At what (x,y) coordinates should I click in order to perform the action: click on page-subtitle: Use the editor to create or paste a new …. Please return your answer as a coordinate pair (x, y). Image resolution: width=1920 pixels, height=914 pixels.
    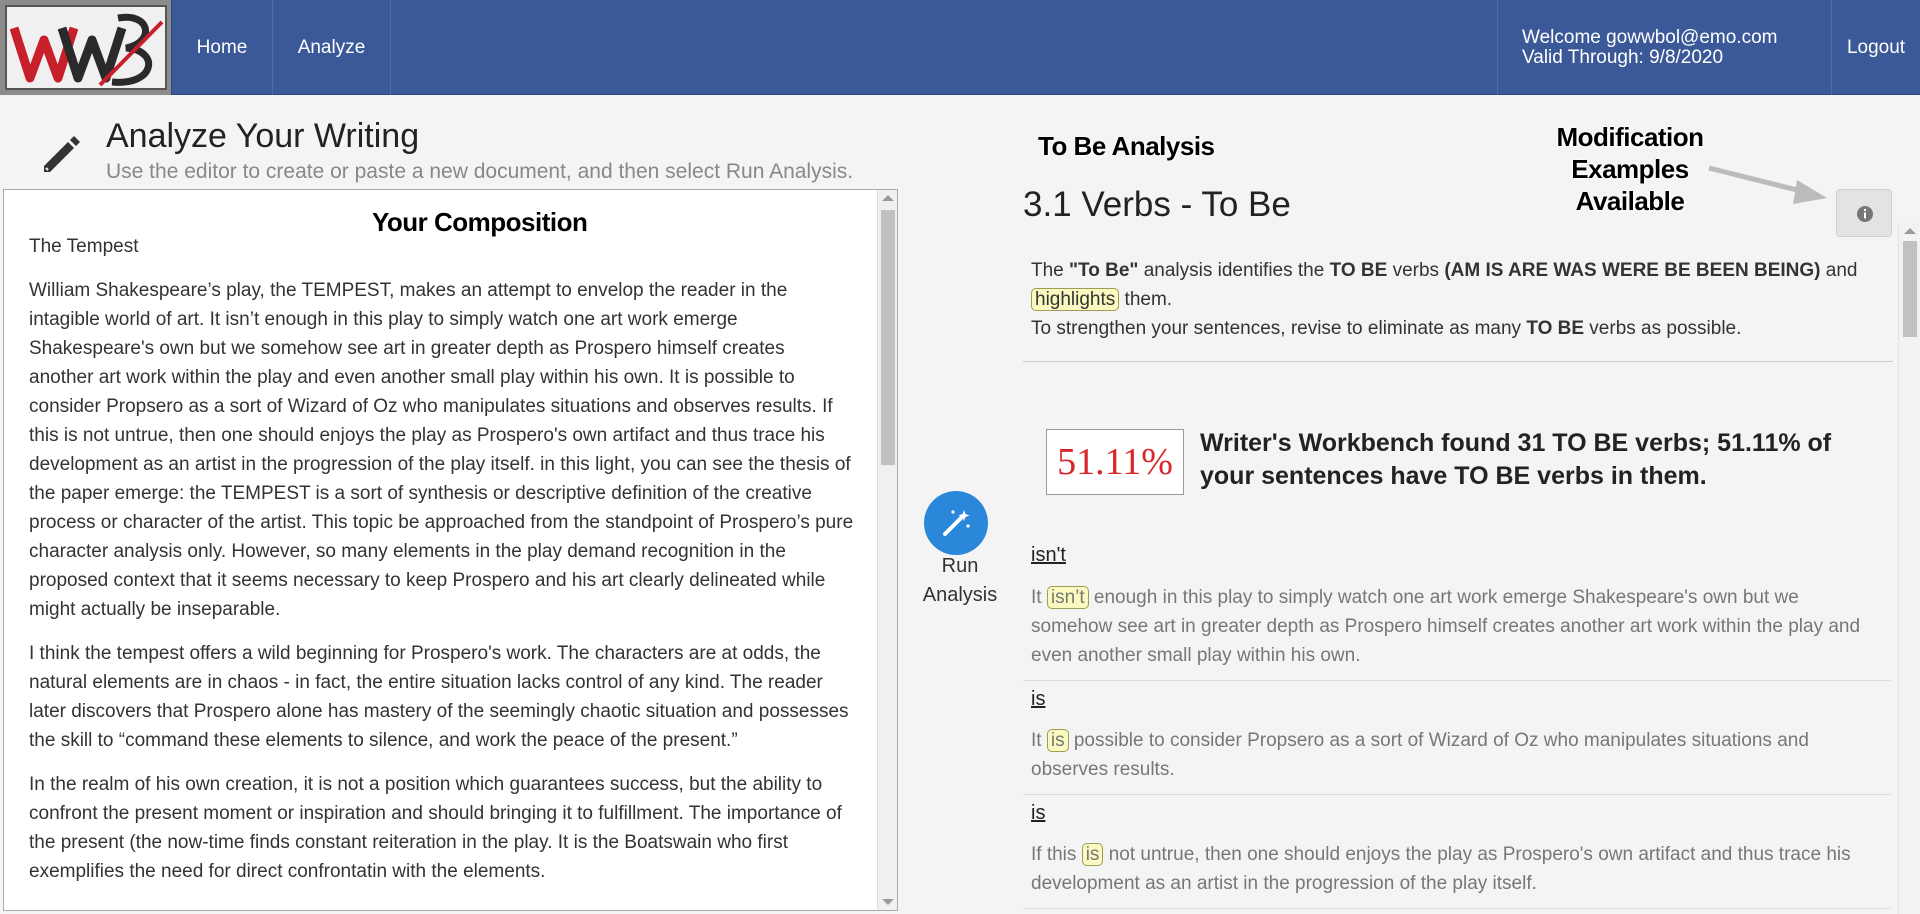
    Looking at the image, I should click on (480, 171).